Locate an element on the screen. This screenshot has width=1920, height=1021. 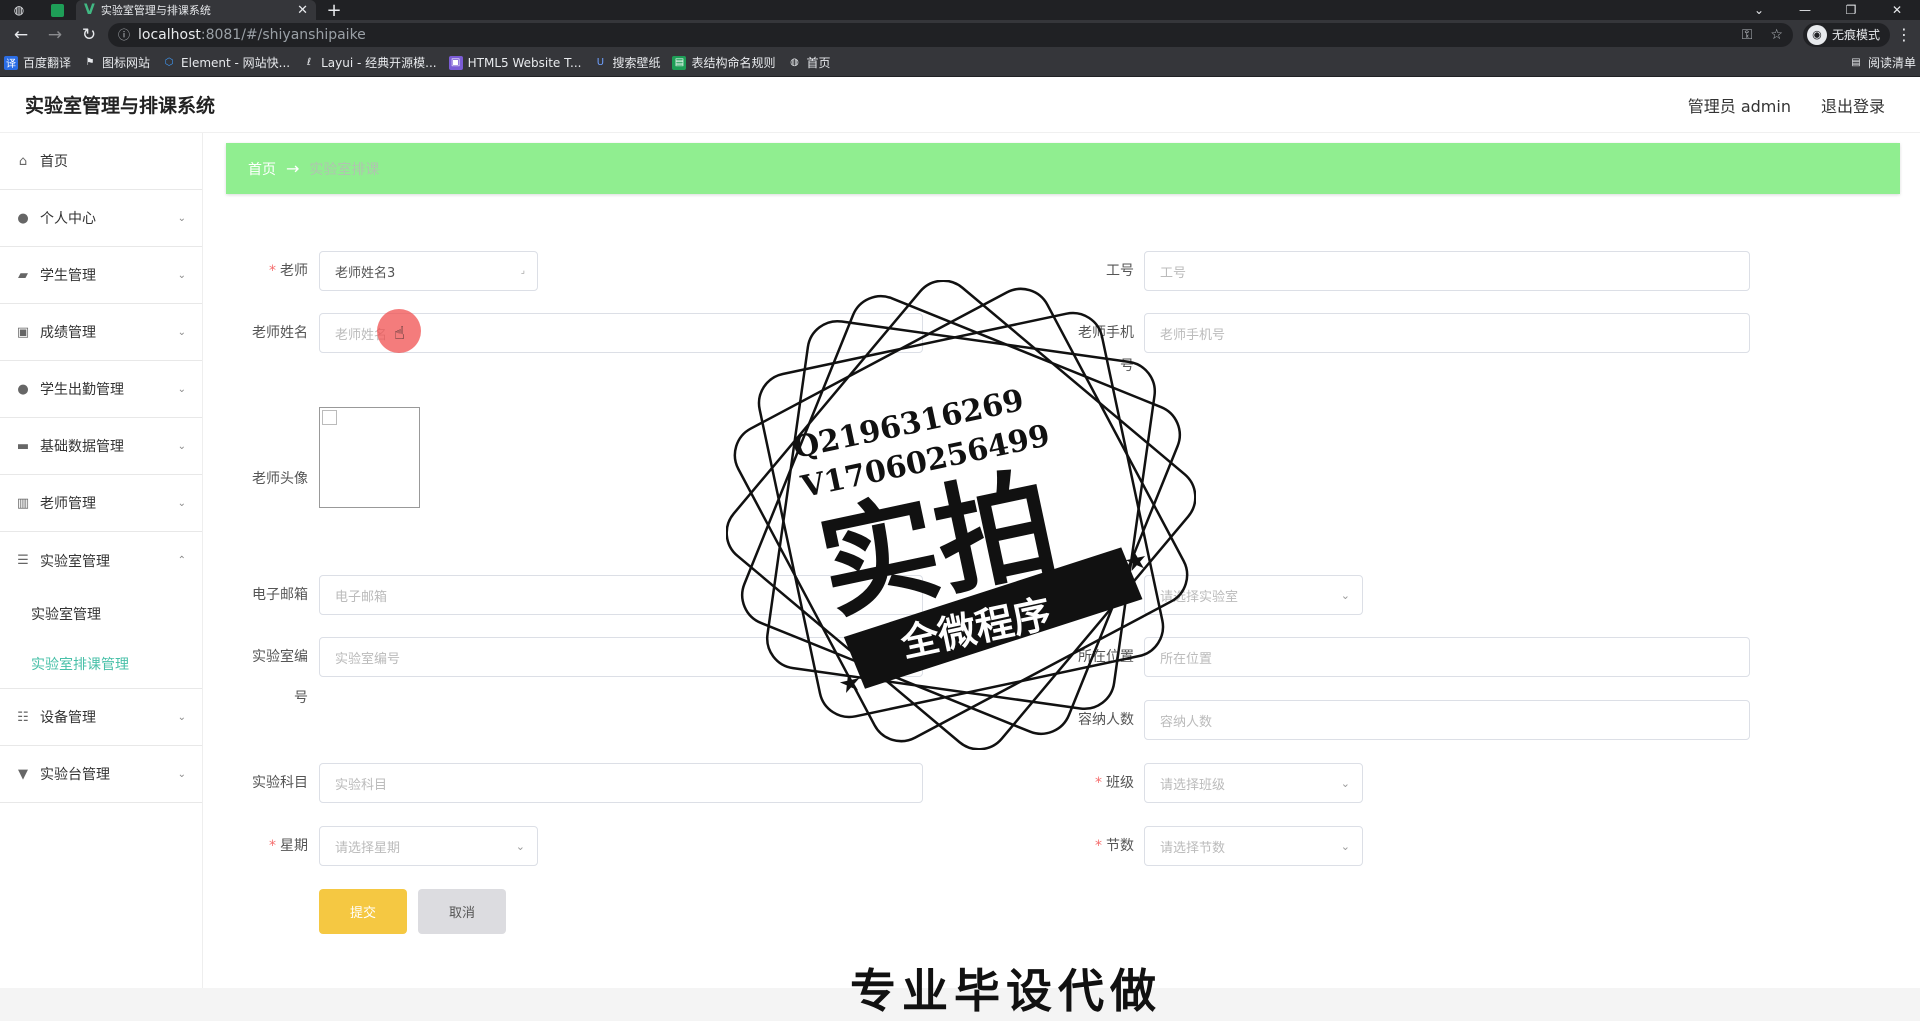
minimize-button: — is located at coordinates (1805, 10).